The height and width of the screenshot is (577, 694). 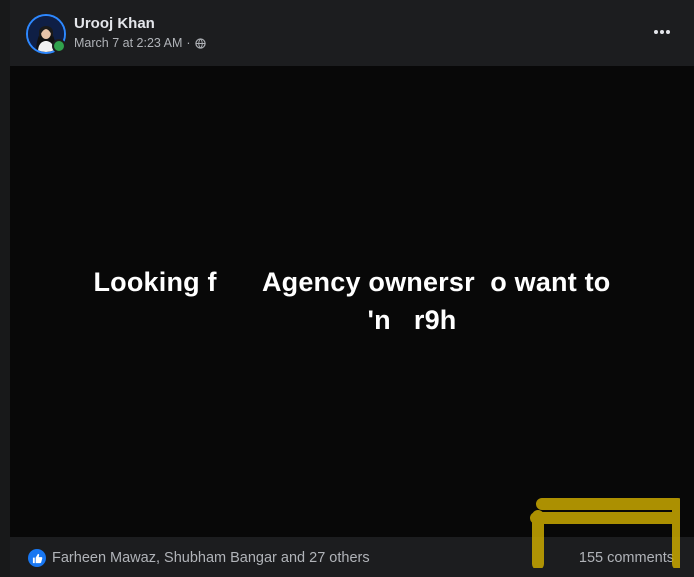 I want to click on post-header: Urooj Khan March 7 at 2:23 AM ·, so click(x=352, y=33).